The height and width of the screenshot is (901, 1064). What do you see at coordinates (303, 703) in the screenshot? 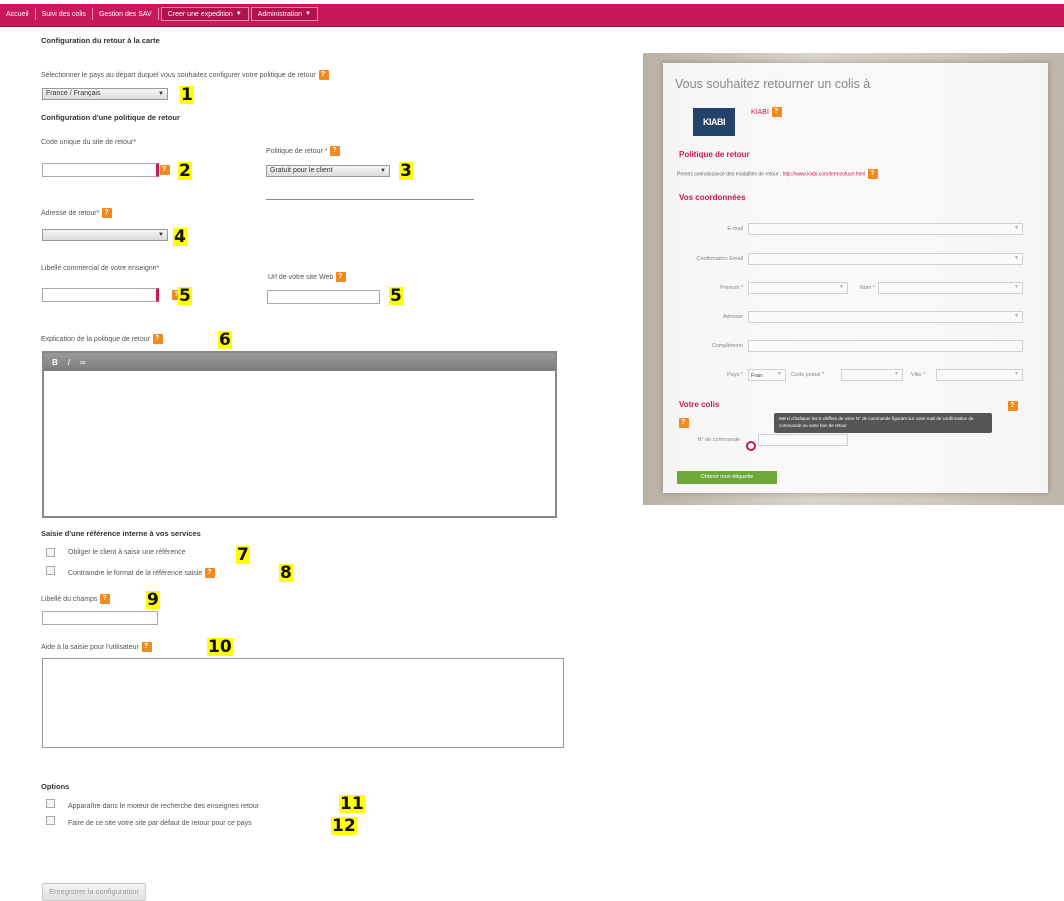
I see `user-help-textarea` at bounding box center [303, 703].